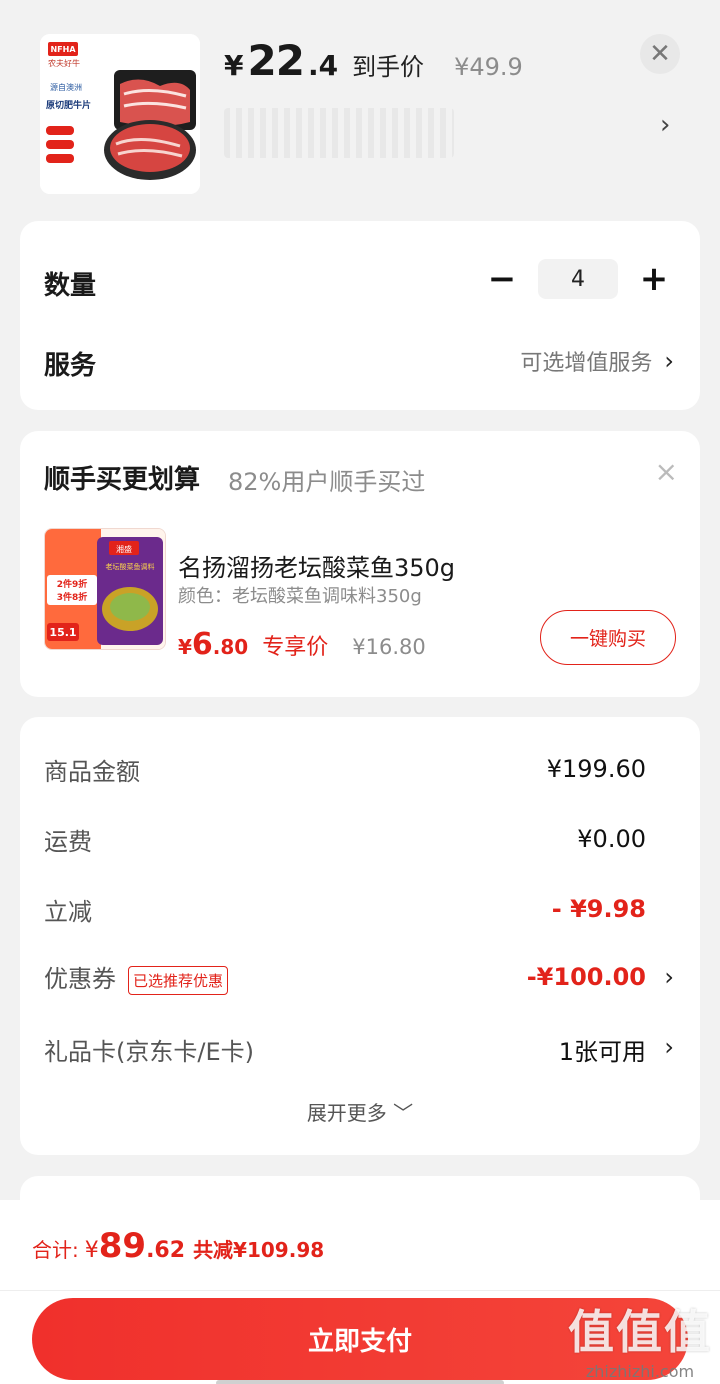 This screenshot has width=720, height=1384. Describe the element at coordinates (360, 1290) in the screenshot. I see `footer-divider` at that location.